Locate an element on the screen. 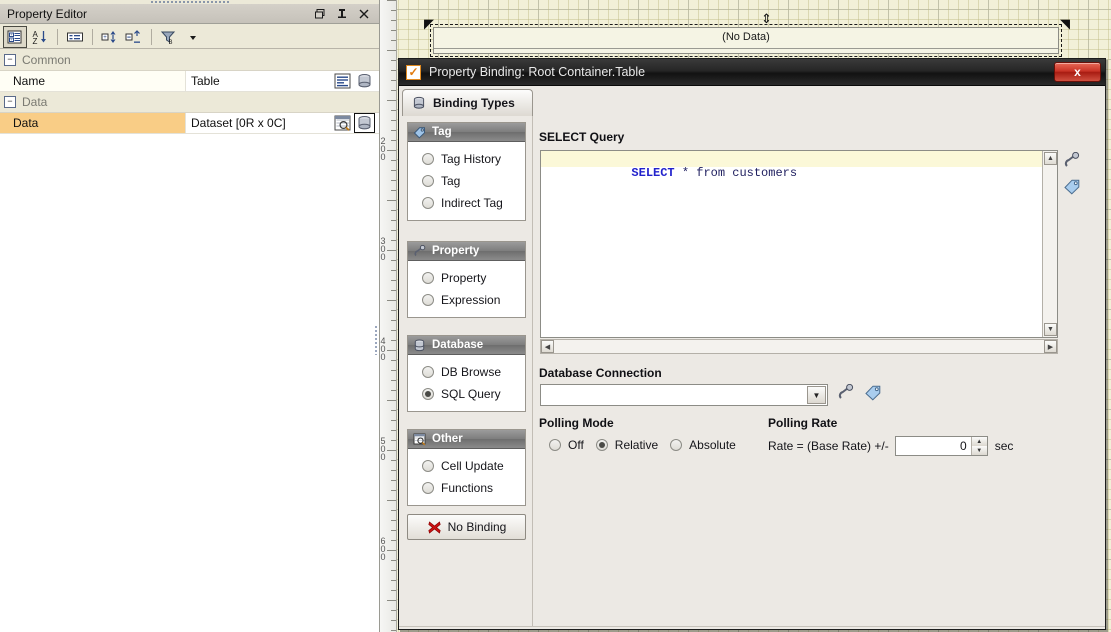 Image resolution: width=1111 pixels, height=632 pixels. polling-rate-stepper: 0 ▲ ▼ is located at coordinates (941, 446).